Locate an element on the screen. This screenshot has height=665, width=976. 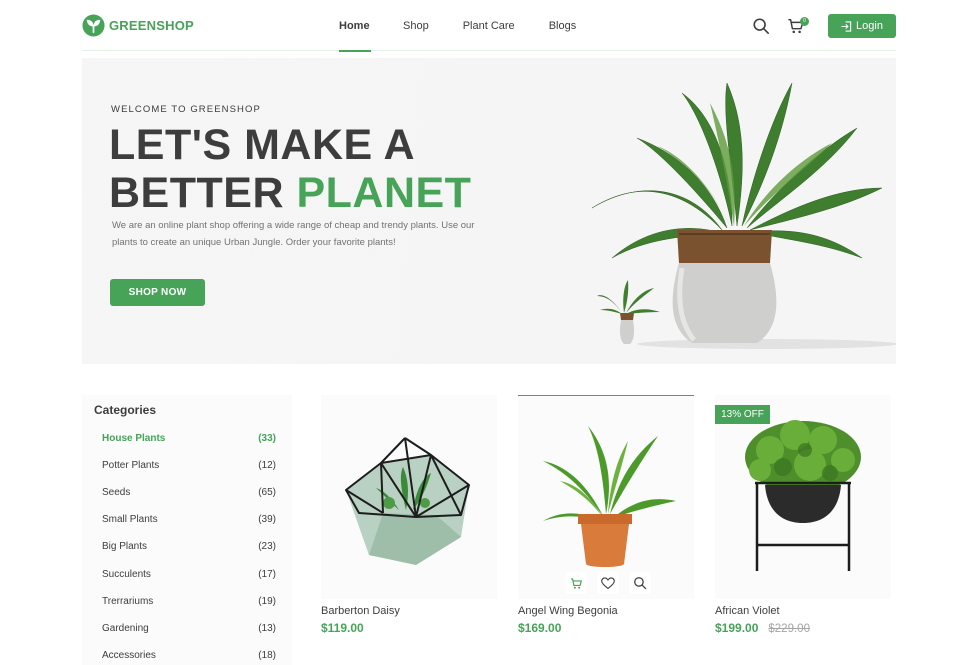
hero-title-line1: LET'S MAKE A is located at coordinates (262, 145).